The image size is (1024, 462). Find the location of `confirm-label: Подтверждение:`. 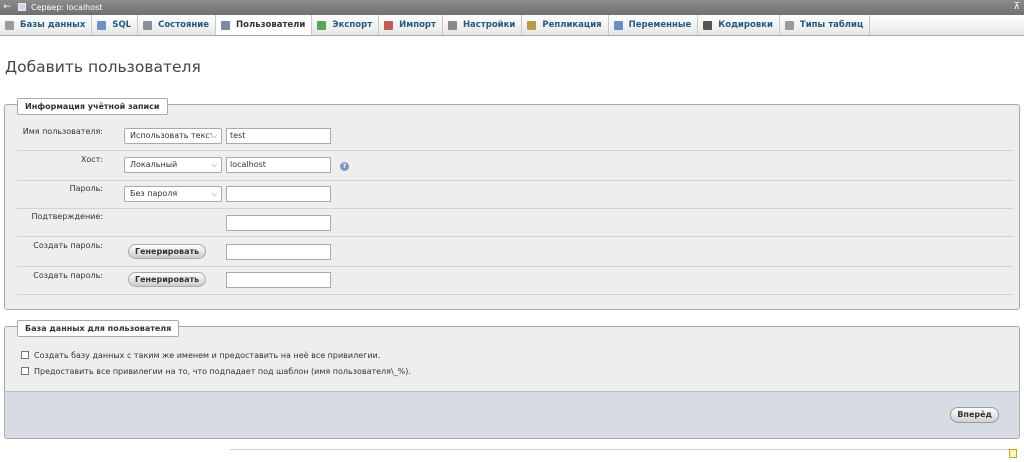

confirm-label: Подтверждение: is located at coordinates (67, 216).